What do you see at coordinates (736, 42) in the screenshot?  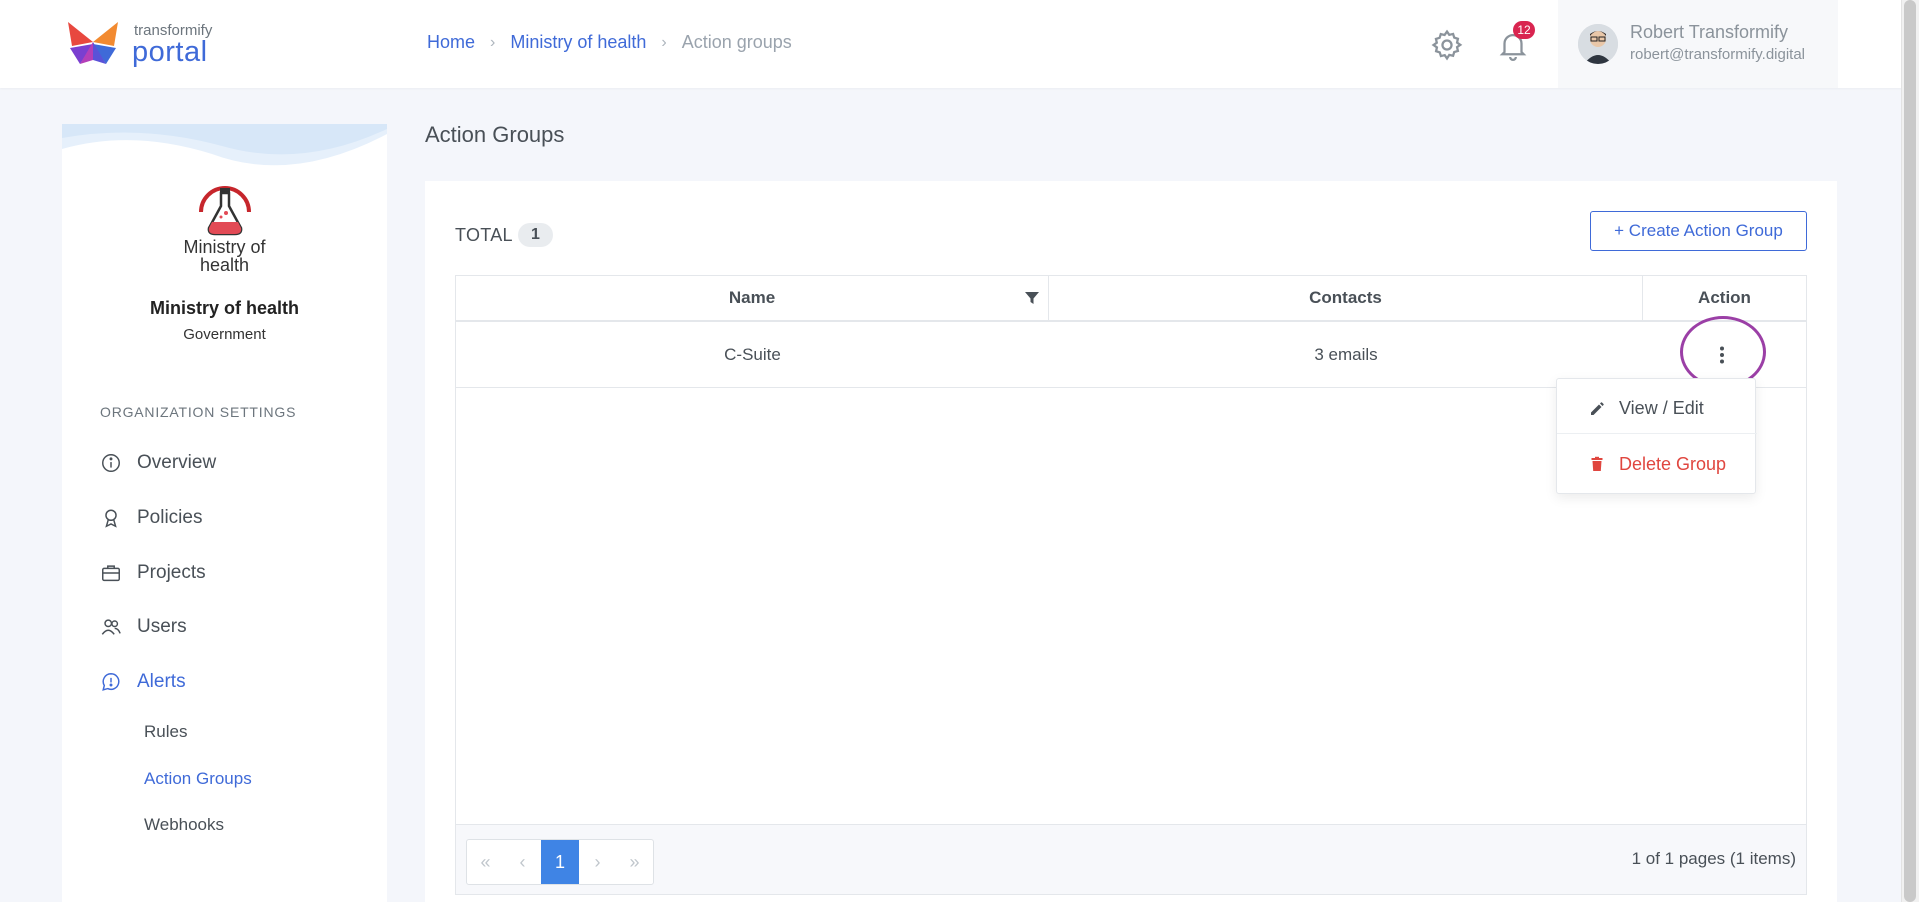 I see `breadcrumb-current: Action groups` at bounding box center [736, 42].